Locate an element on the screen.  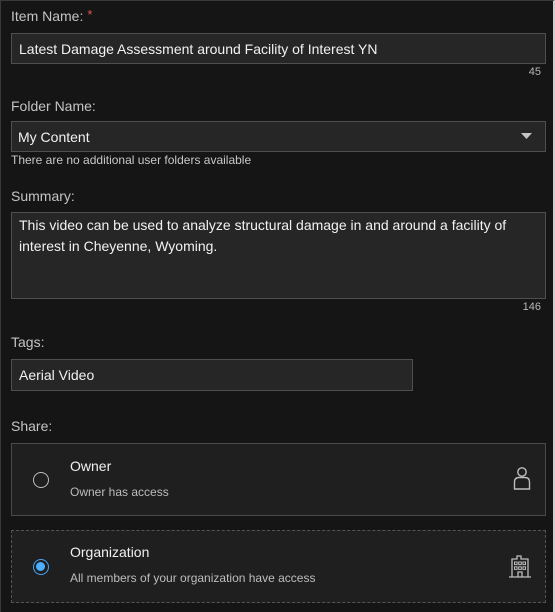
summary-char-count: 146 is located at coordinates (531, 307).